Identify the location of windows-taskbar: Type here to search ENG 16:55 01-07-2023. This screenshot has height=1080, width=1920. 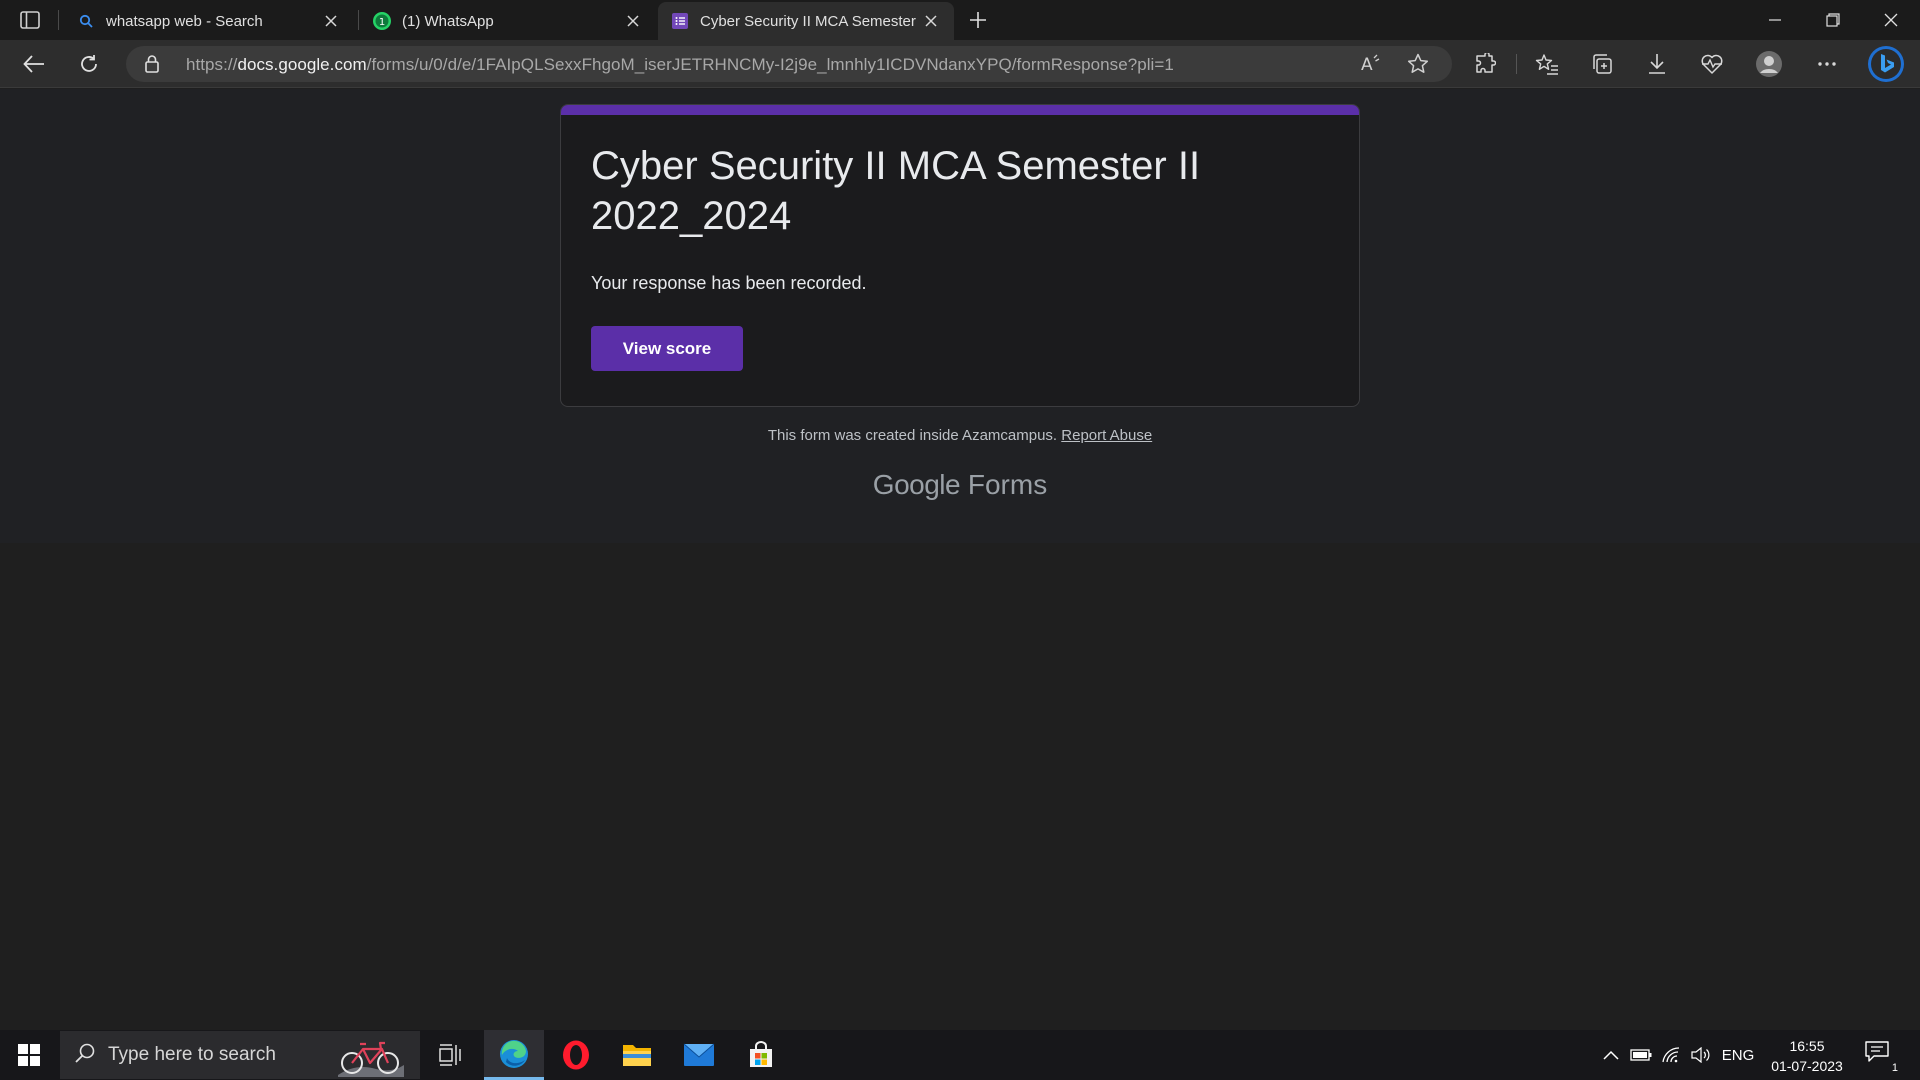
(960, 1055).